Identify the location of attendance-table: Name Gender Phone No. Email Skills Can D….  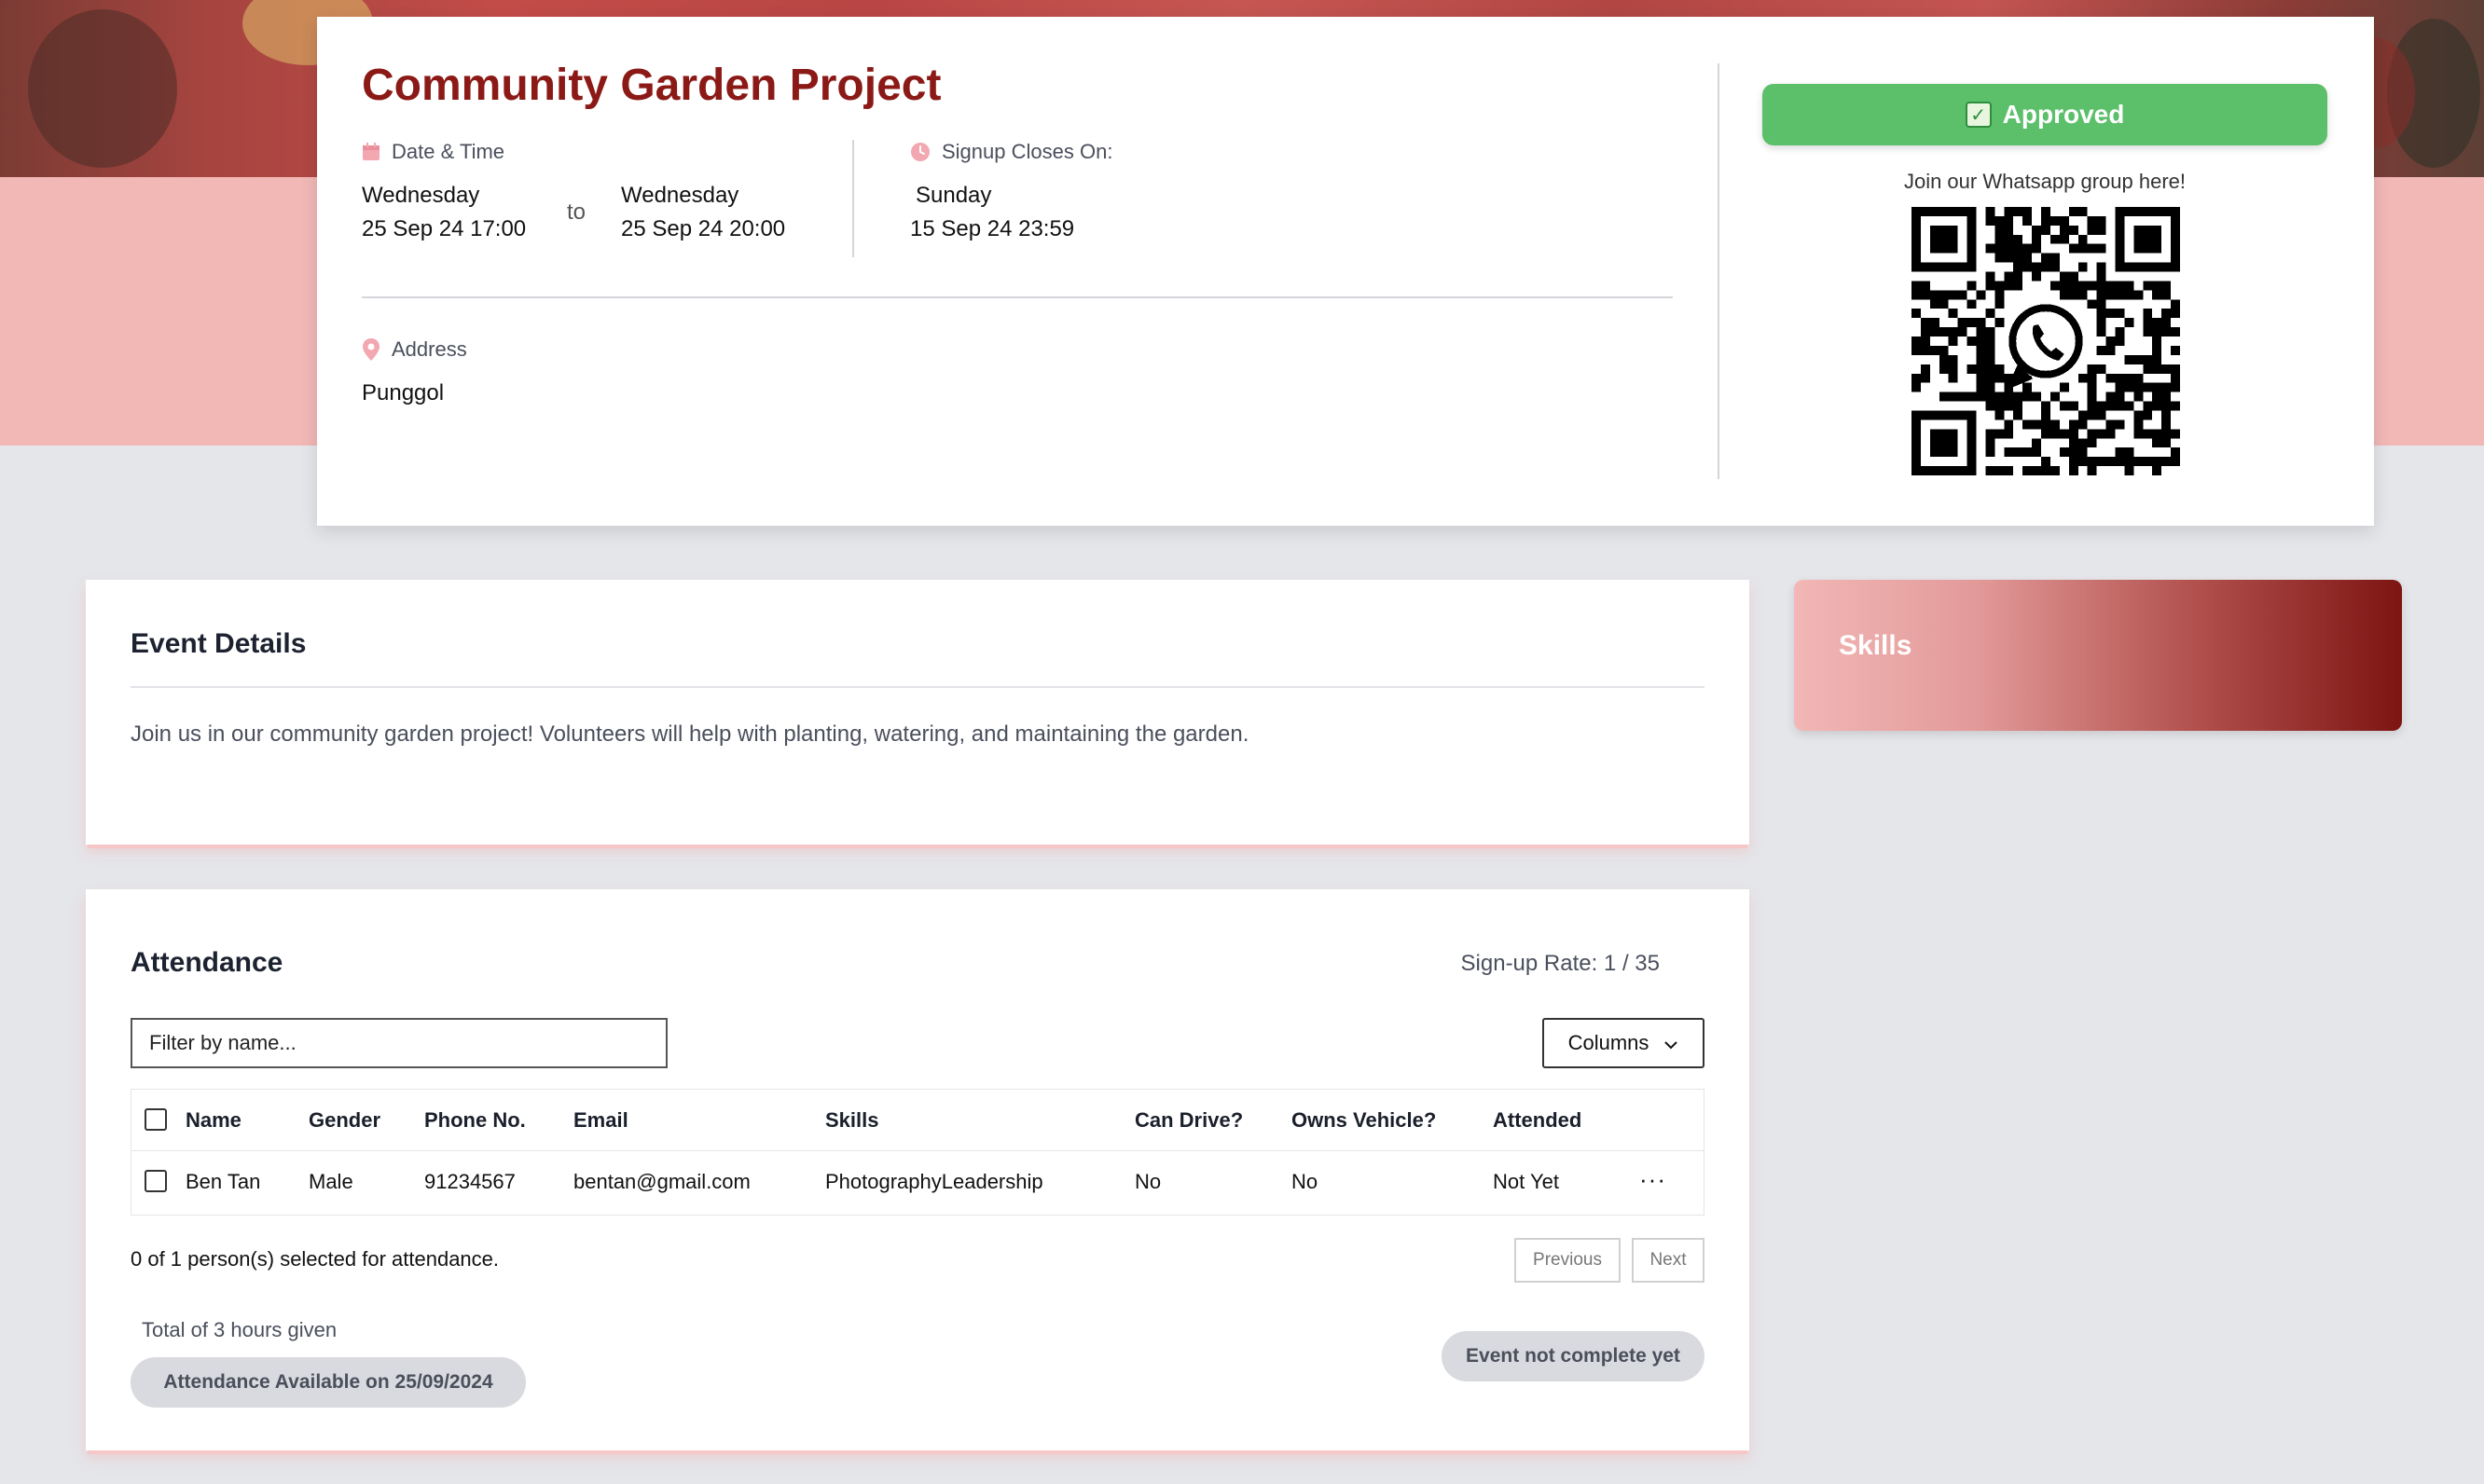
(918, 1152).